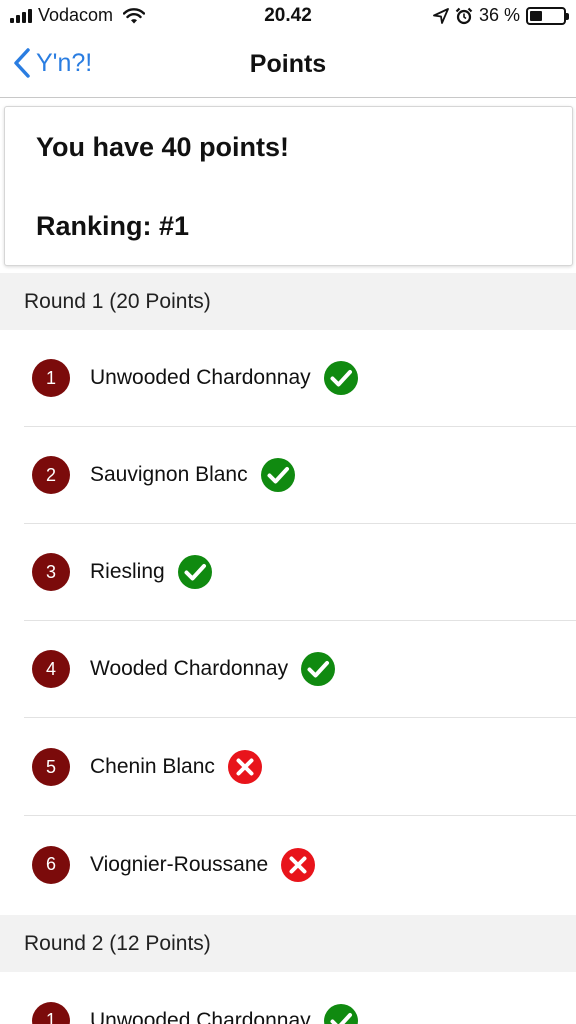 Image resolution: width=576 pixels, height=1024 pixels. I want to click on list-item: 2 Sauvignon Blanc, so click(300, 475).